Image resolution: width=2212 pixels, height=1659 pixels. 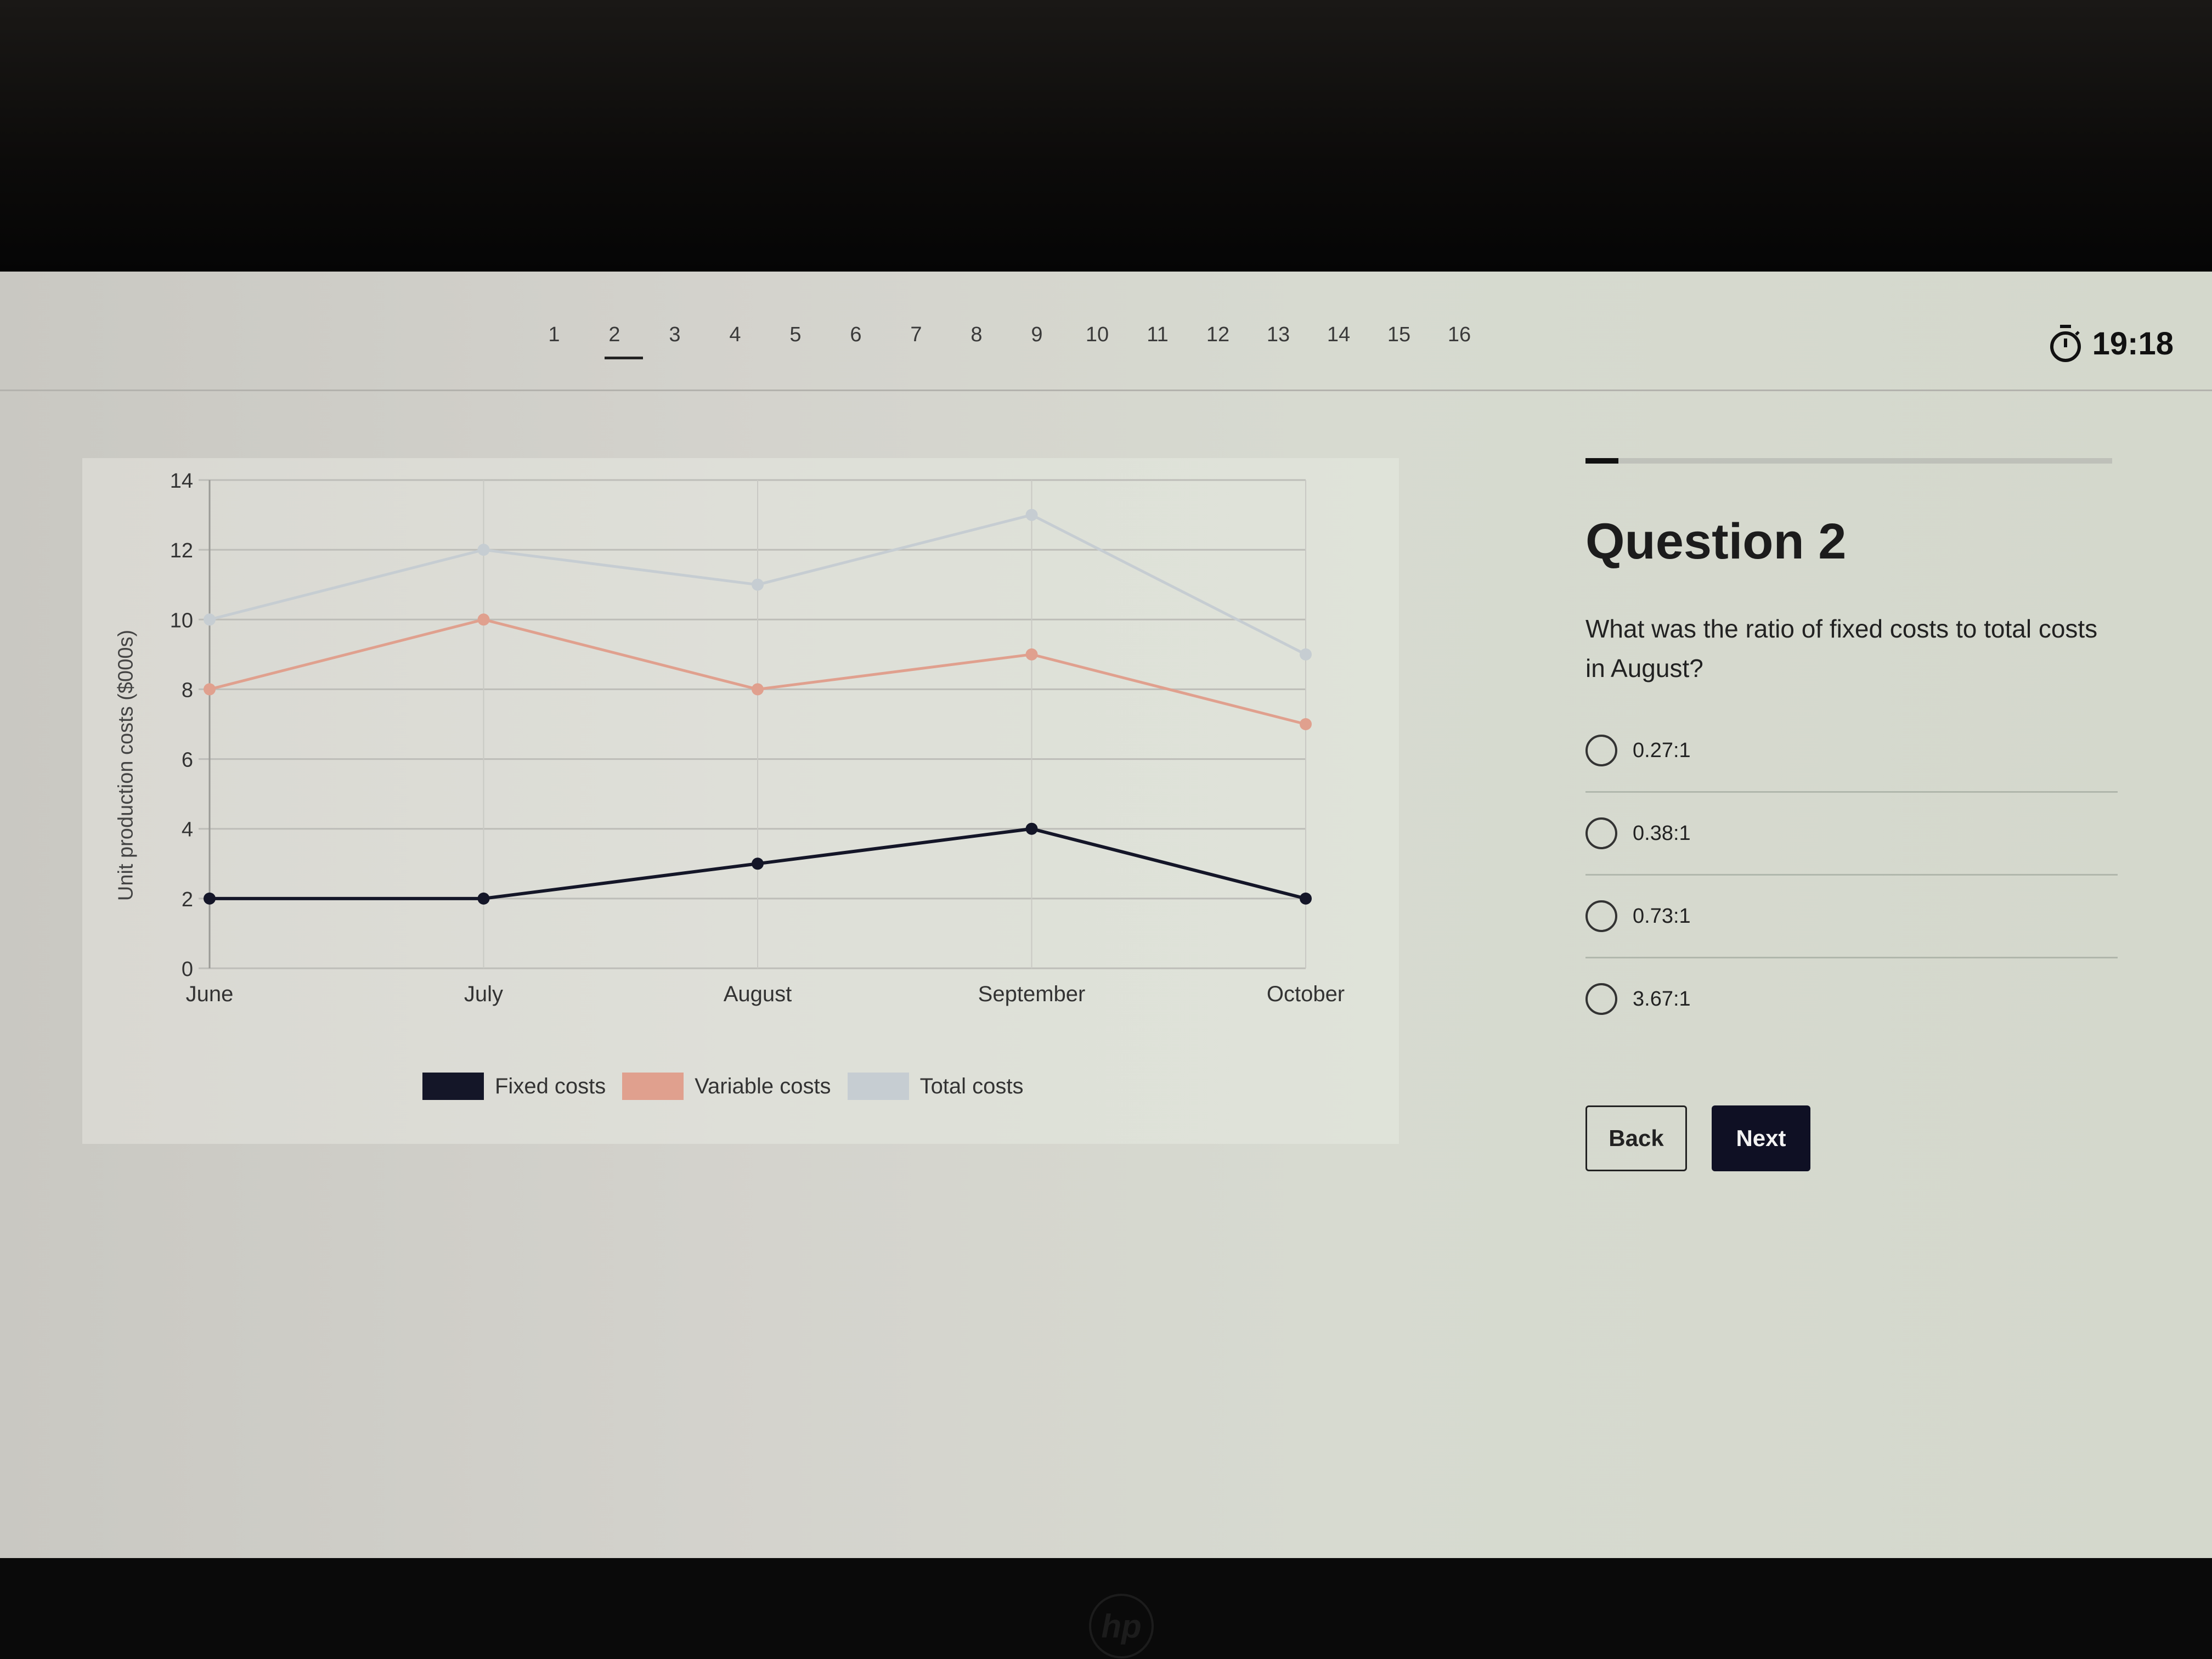 What do you see at coordinates (1459, 340) in the screenshot?
I see `question-nav-item-16: 16` at bounding box center [1459, 340].